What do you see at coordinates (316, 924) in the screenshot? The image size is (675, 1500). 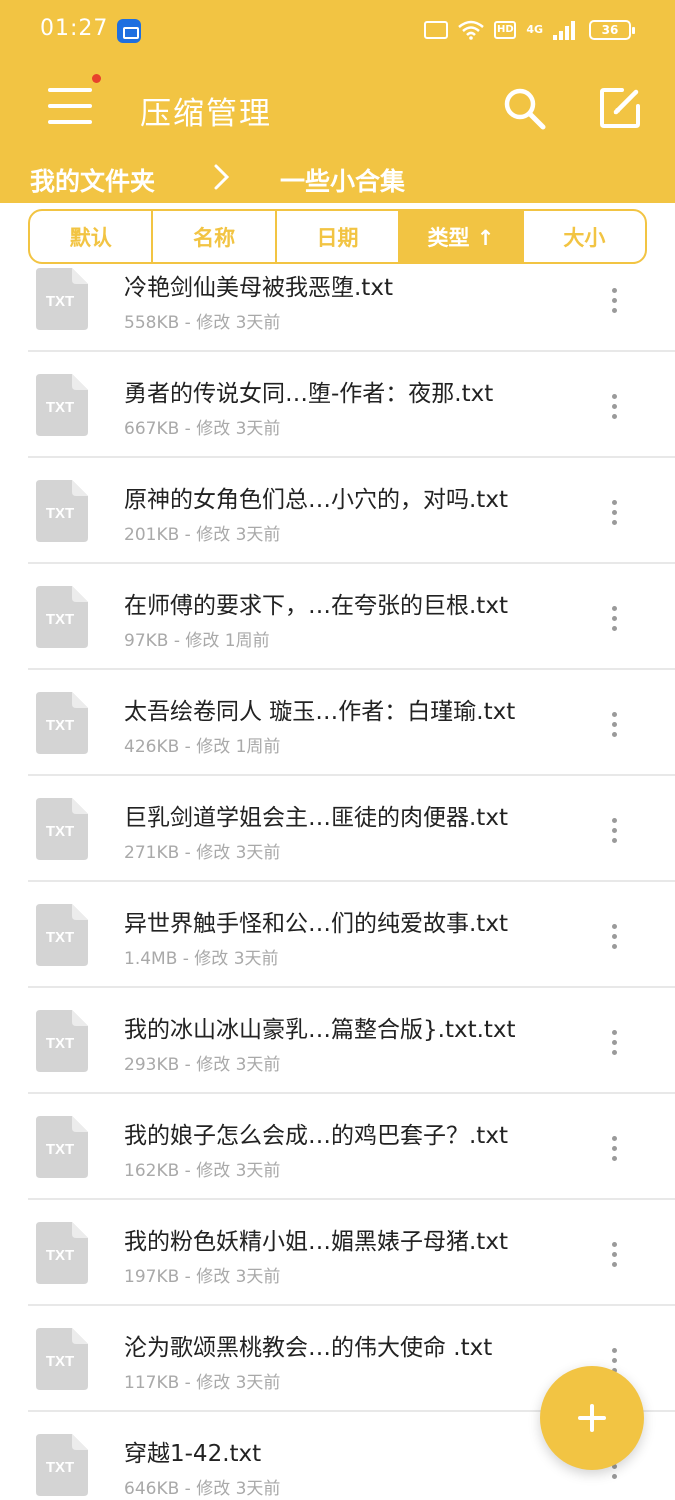 I see `file-name: 异世界触手怪和公…们的纯爱故事.txt` at bounding box center [316, 924].